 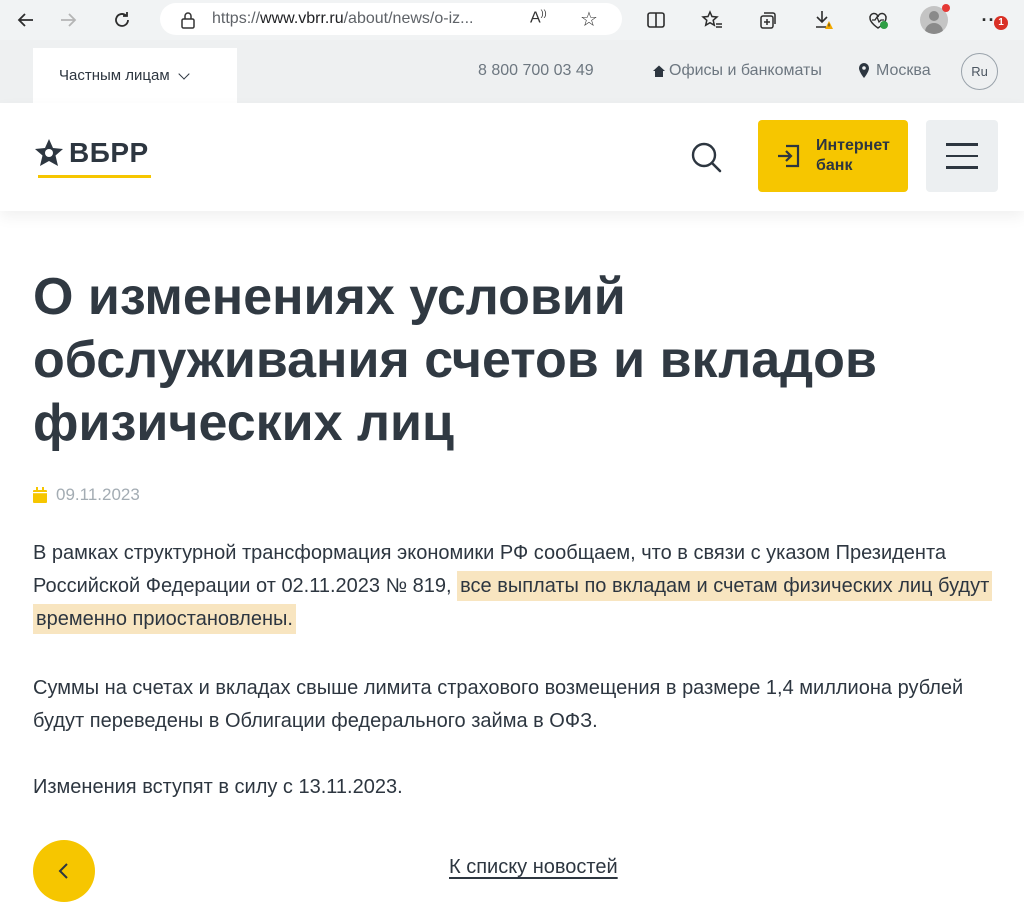 I want to click on favorite-star-icon: ☆, so click(x=589, y=19).